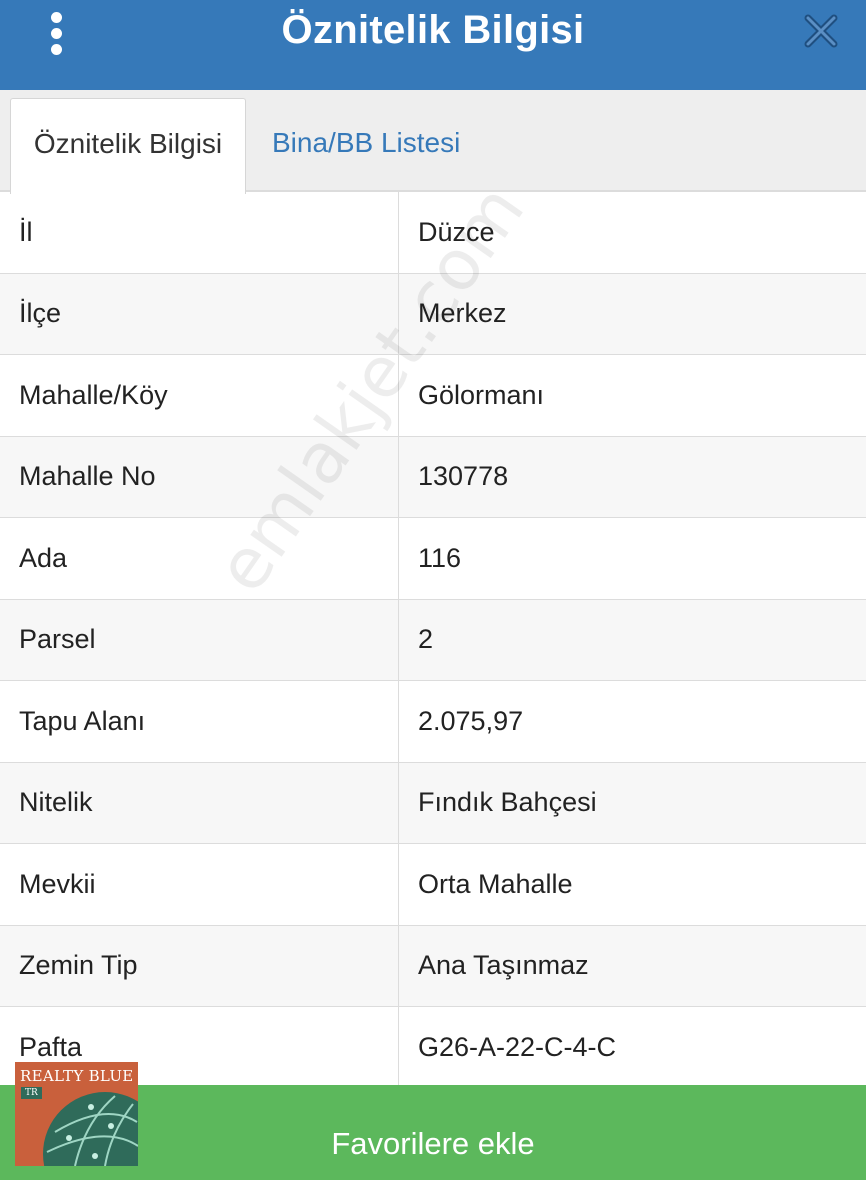 This screenshot has width=866, height=1203. What do you see at coordinates (463, 476) in the screenshot?
I see `attribute-value: 130778` at bounding box center [463, 476].